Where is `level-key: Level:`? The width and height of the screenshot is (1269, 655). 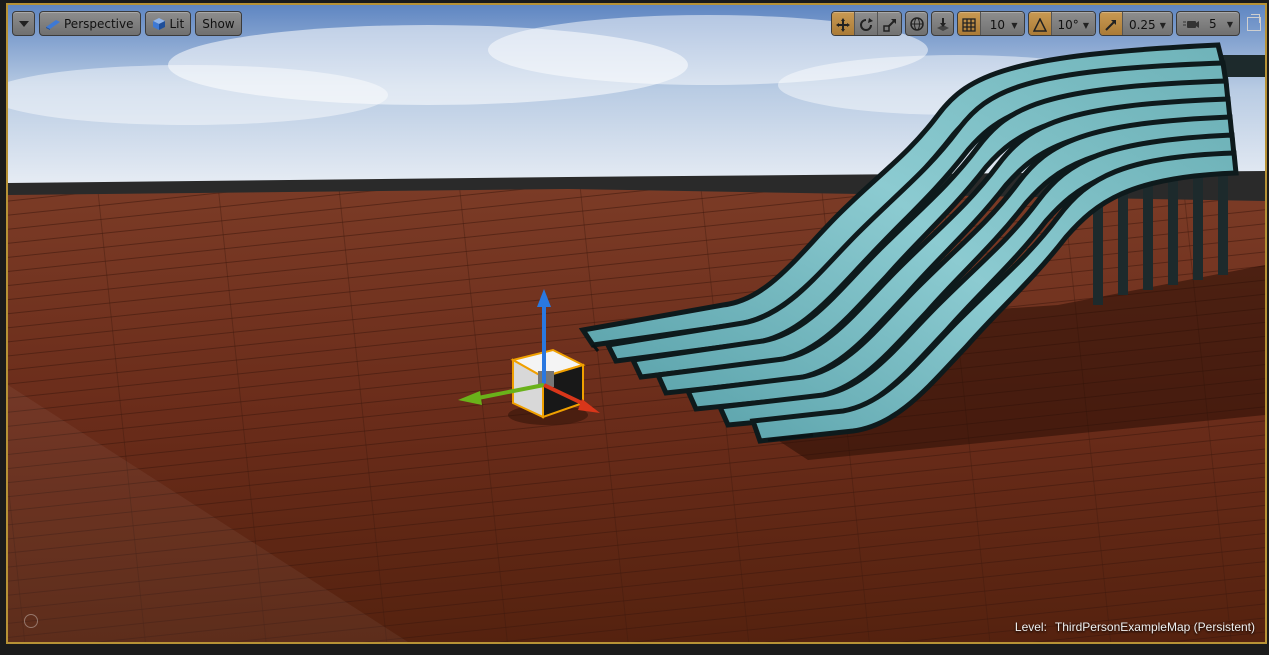 level-key: Level: is located at coordinates (1030, 627).